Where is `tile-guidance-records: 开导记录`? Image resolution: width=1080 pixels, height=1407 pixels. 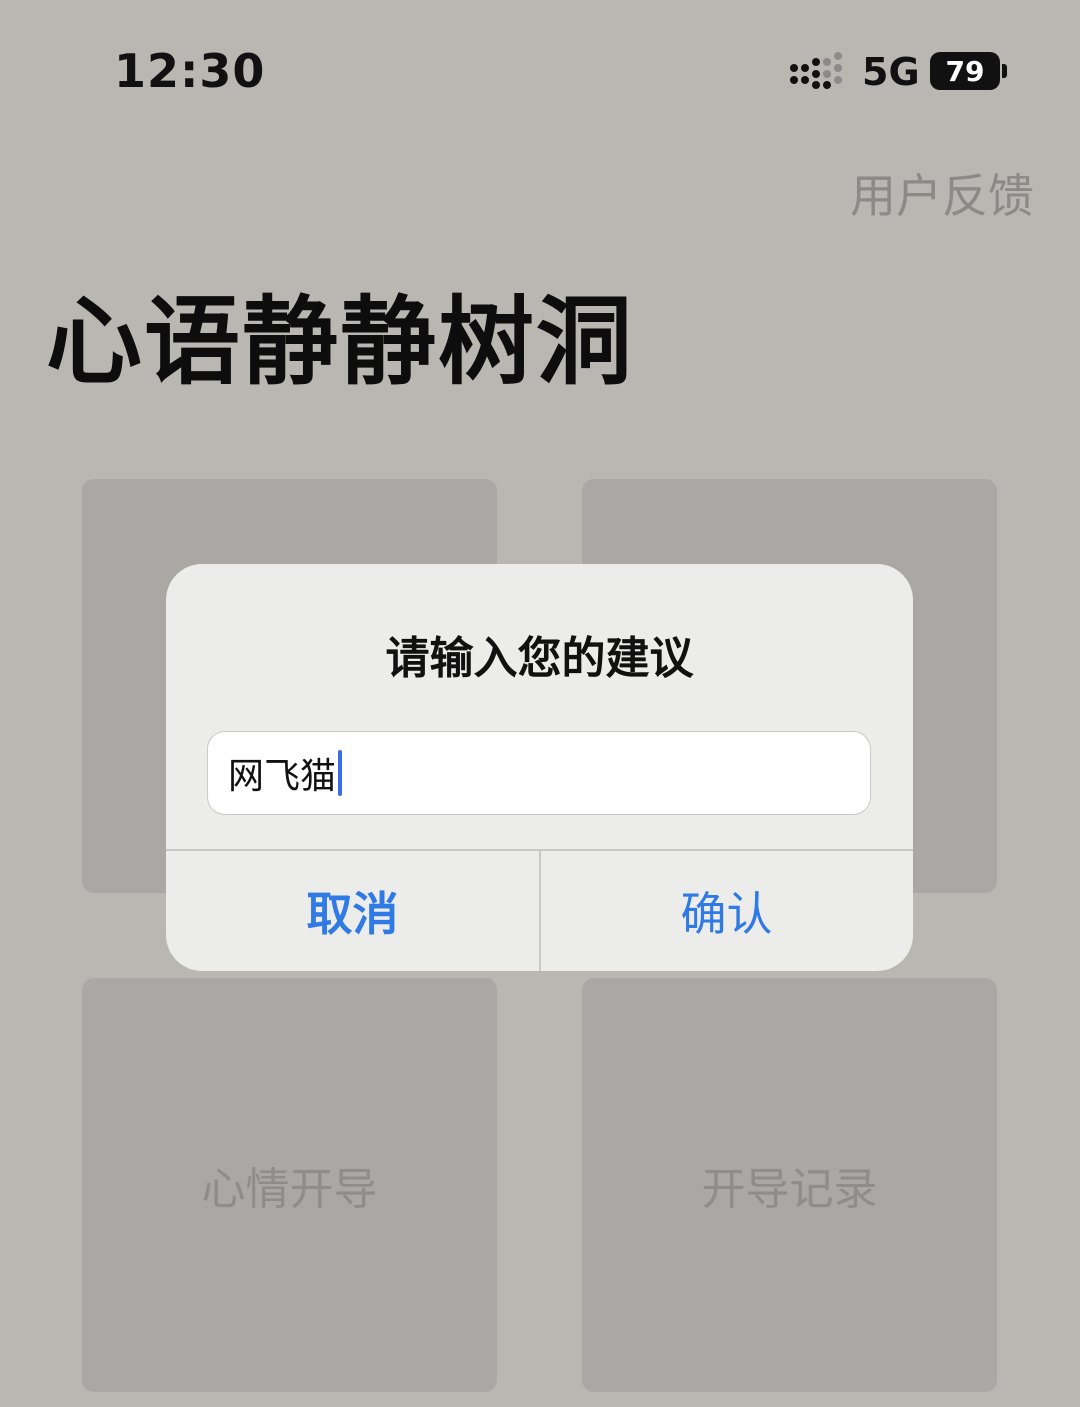 tile-guidance-records: 开导记录 is located at coordinates (789, 1185).